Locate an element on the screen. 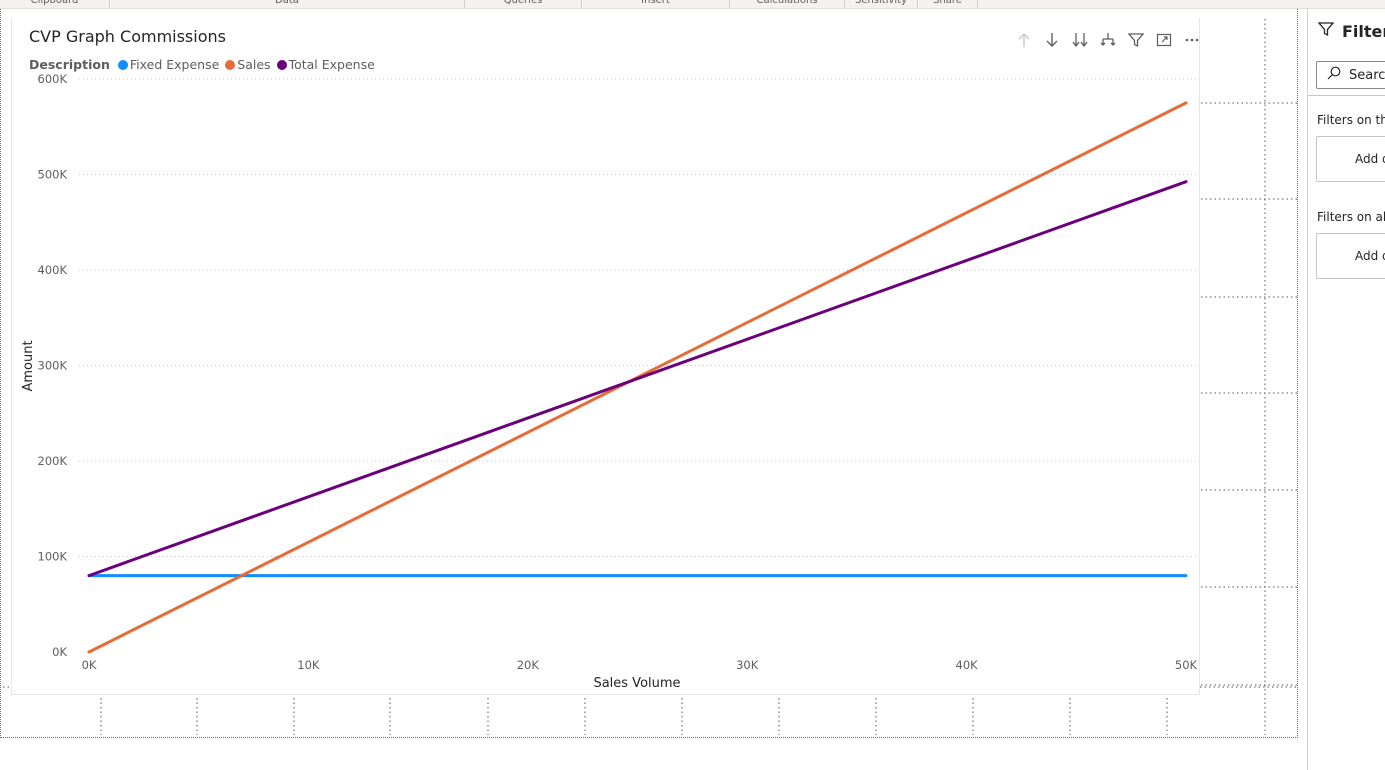 The width and height of the screenshot is (1385, 770). x-tick-label: 30K is located at coordinates (747, 665).